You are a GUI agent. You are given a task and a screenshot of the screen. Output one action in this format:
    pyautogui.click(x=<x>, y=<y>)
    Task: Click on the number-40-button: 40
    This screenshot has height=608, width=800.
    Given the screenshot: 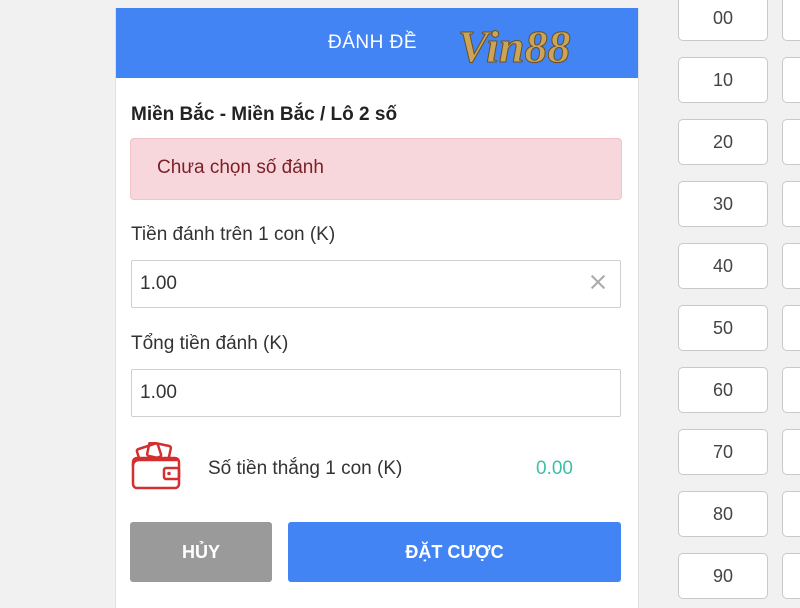 What is the action you would take?
    pyautogui.click(x=723, y=266)
    